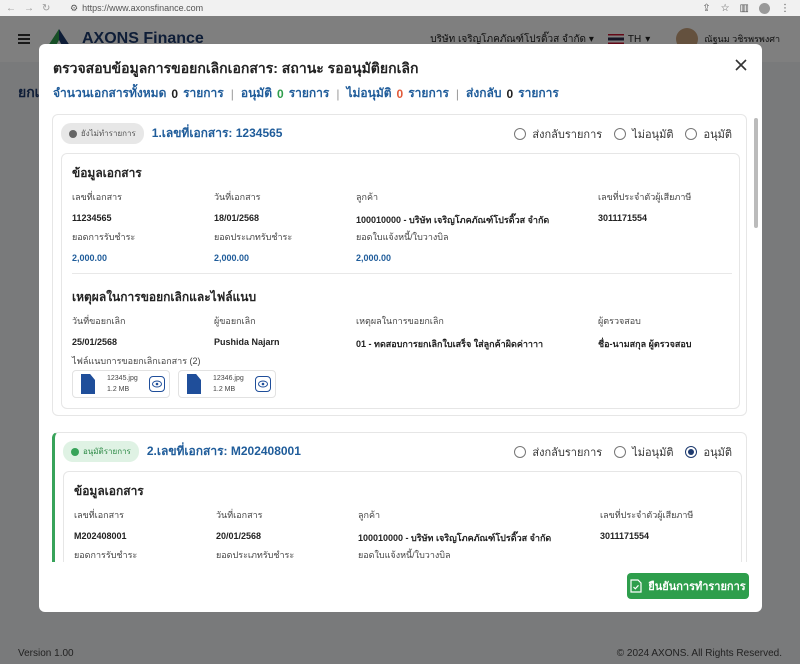 This screenshot has width=800, height=664. Describe the element at coordinates (35, 8) in the screenshot. I see `browser-nav: ← → ↻` at that location.